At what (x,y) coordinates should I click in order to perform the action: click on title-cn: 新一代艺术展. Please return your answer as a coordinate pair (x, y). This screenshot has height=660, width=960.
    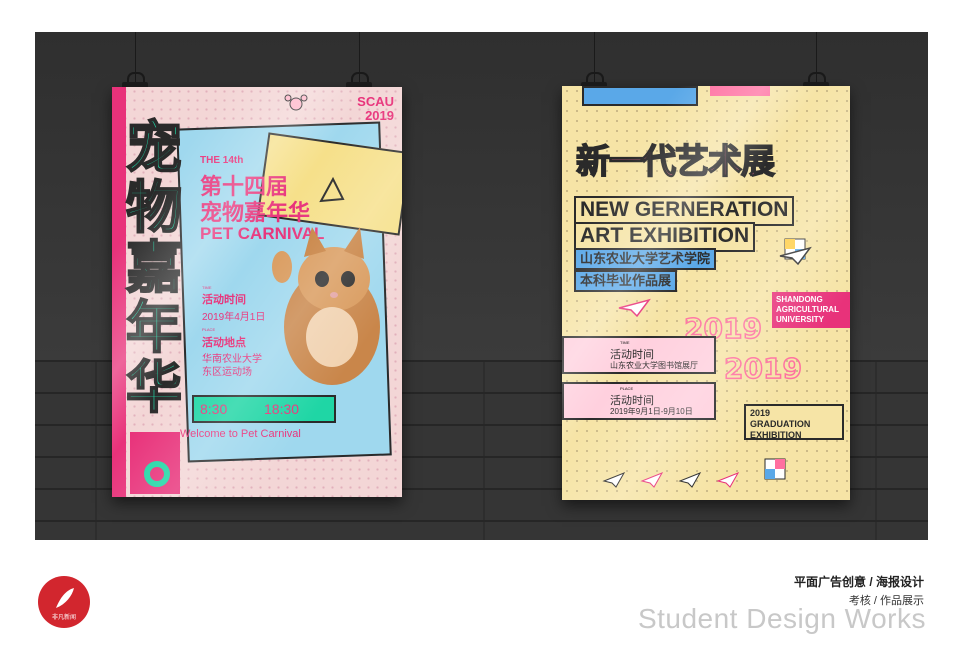
    Looking at the image, I should click on (675, 162).